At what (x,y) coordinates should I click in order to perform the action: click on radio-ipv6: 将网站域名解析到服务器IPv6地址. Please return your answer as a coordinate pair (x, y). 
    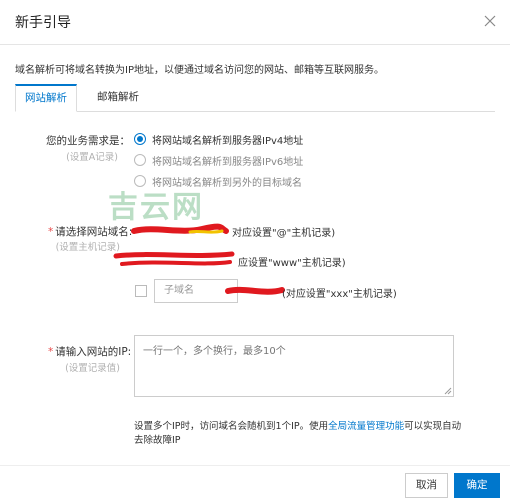
    Looking at the image, I should click on (218, 160).